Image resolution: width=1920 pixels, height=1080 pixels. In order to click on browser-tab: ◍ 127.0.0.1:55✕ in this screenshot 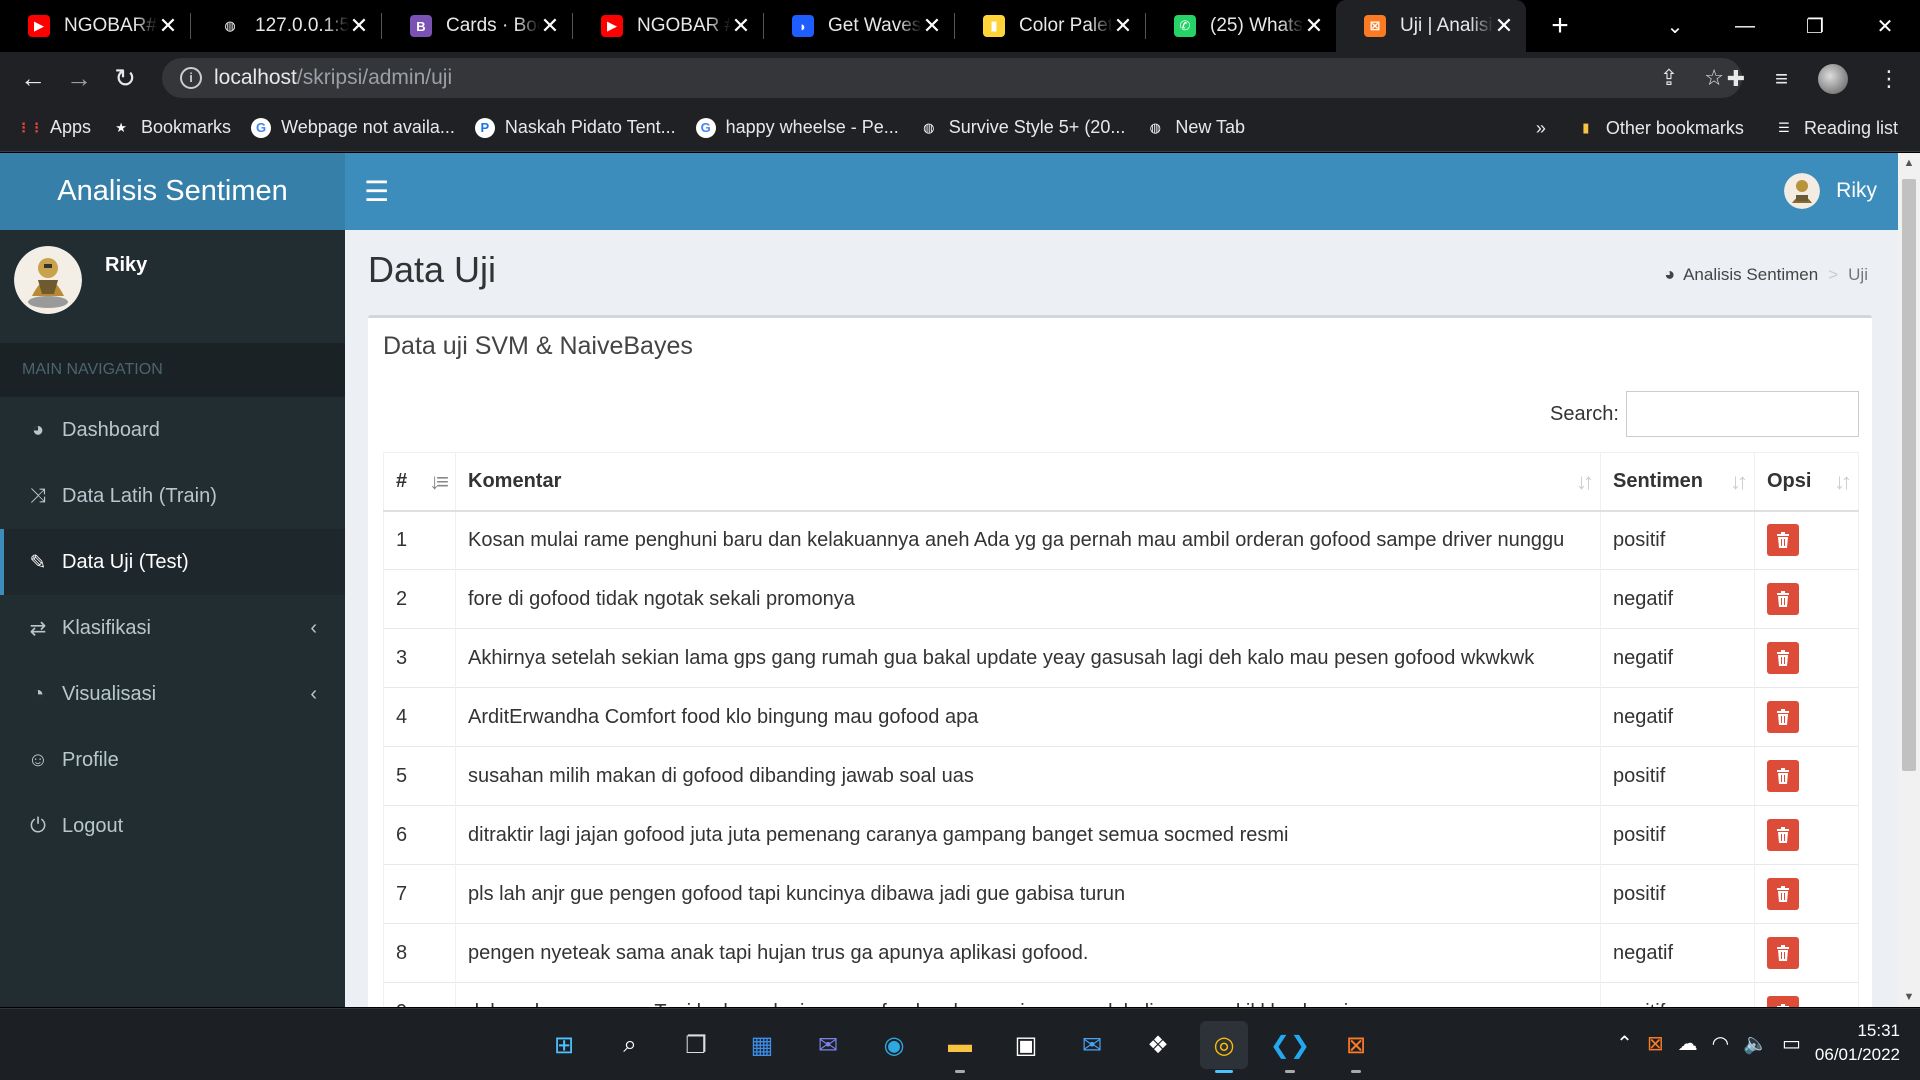, I will do `click(286, 26)`.